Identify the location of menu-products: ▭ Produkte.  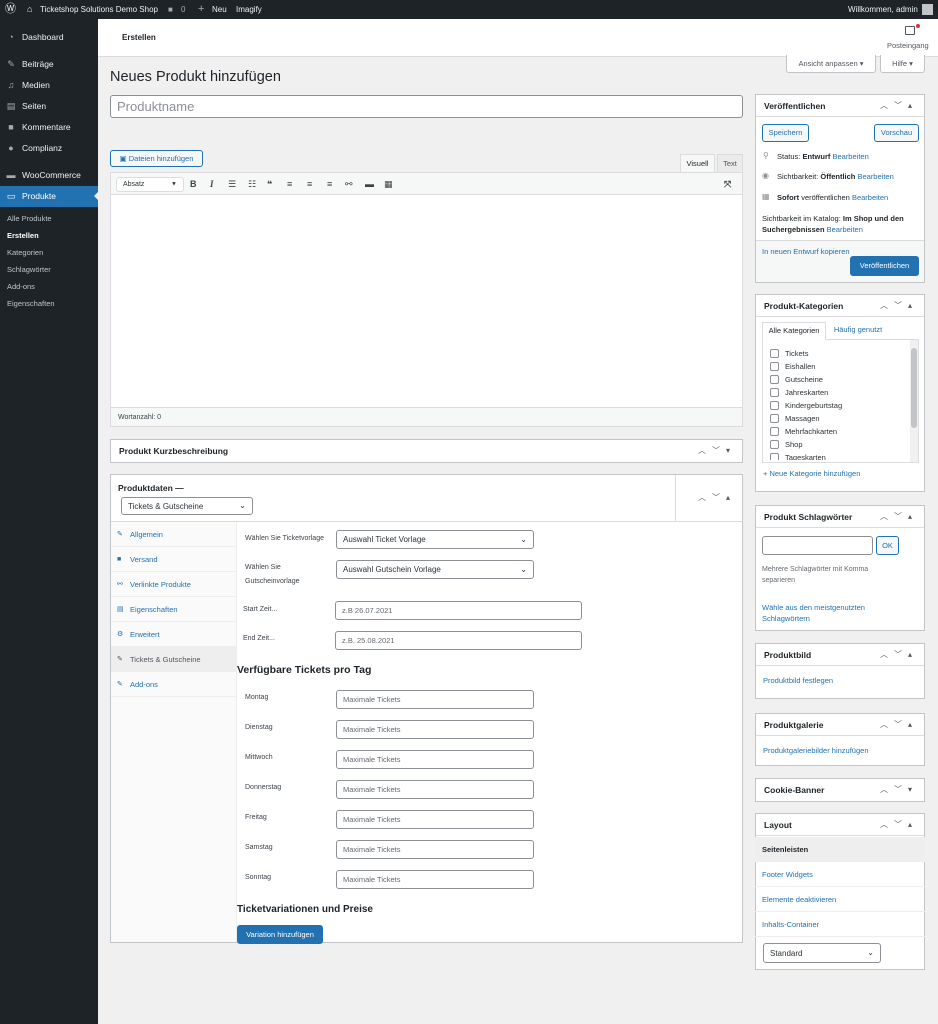
(49, 196).